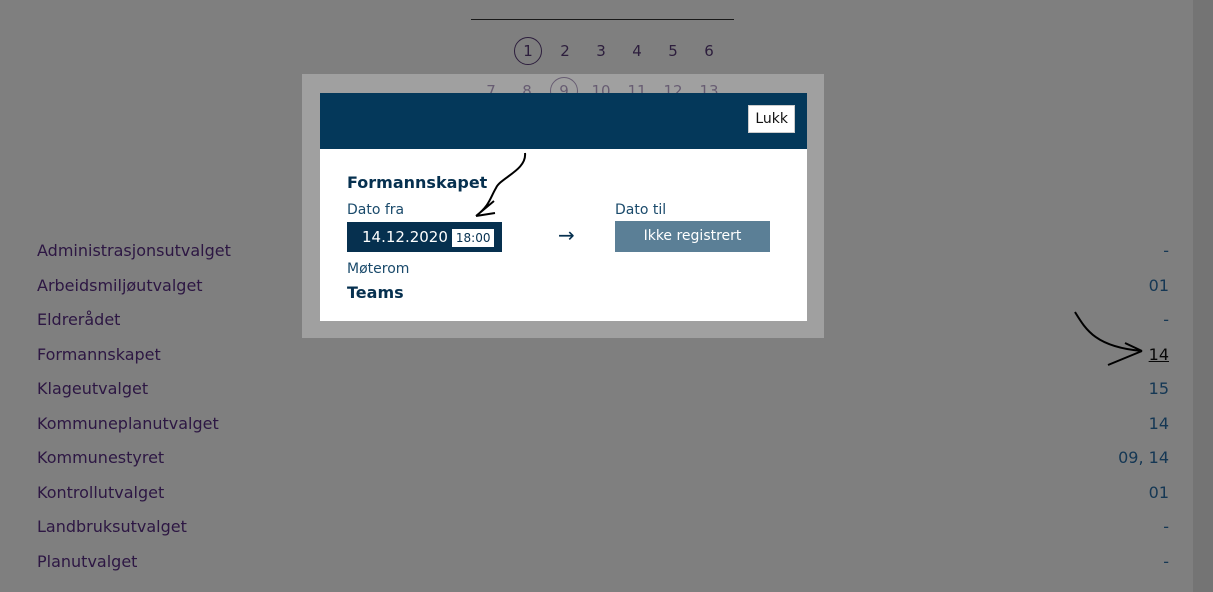  What do you see at coordinates (563, 121) in the screenshot?
I see `dialog-header: Lukk` at bounding box center [563, 121].